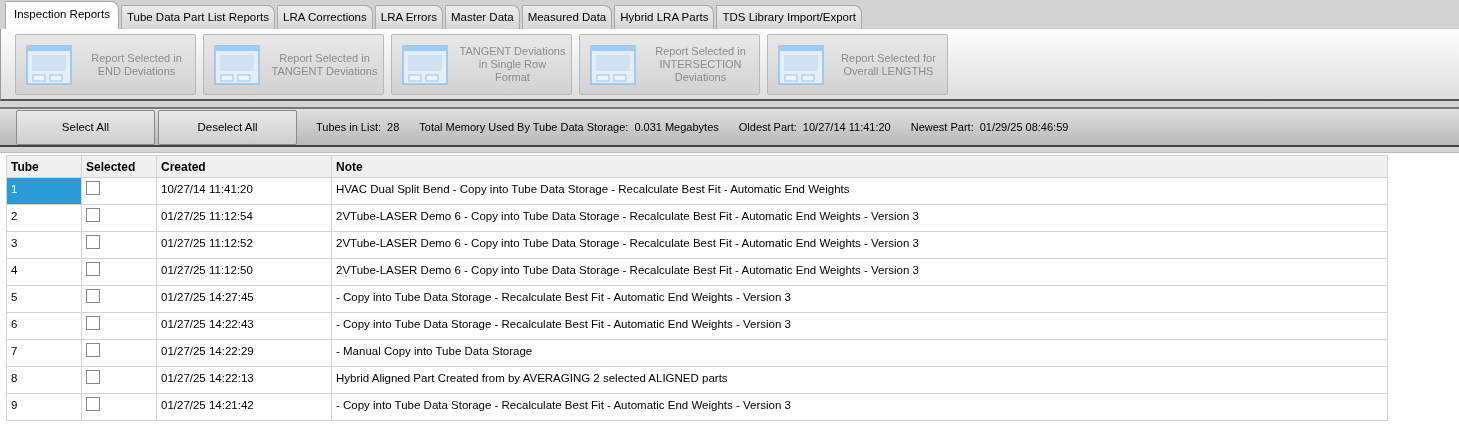 The height and width of the screenshot is (424, 1459). Describe the element at coordinates (567, 17) in the screenshot. I see `tab: Measured Data` at that location.